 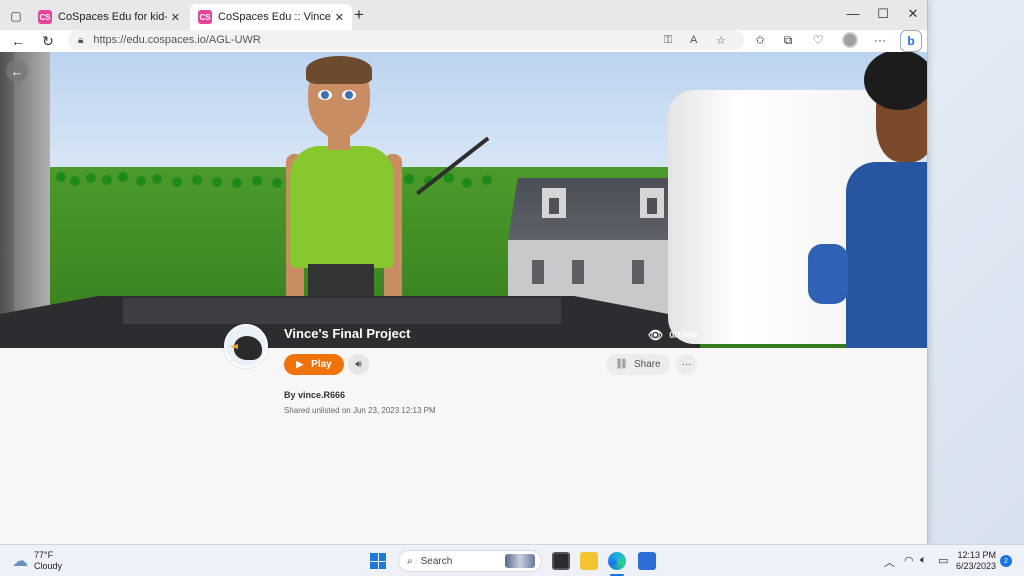 I want to click on chevron-up-icon: ︿, so click(x=889, y=562).